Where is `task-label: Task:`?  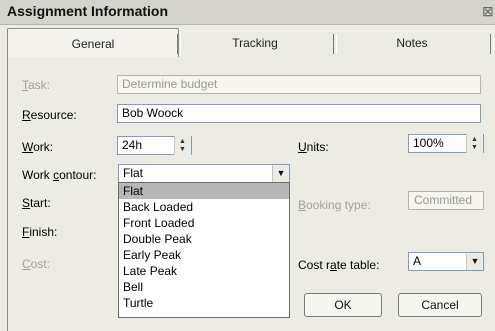 task-label: Task: is located at coordinates (36, 85).